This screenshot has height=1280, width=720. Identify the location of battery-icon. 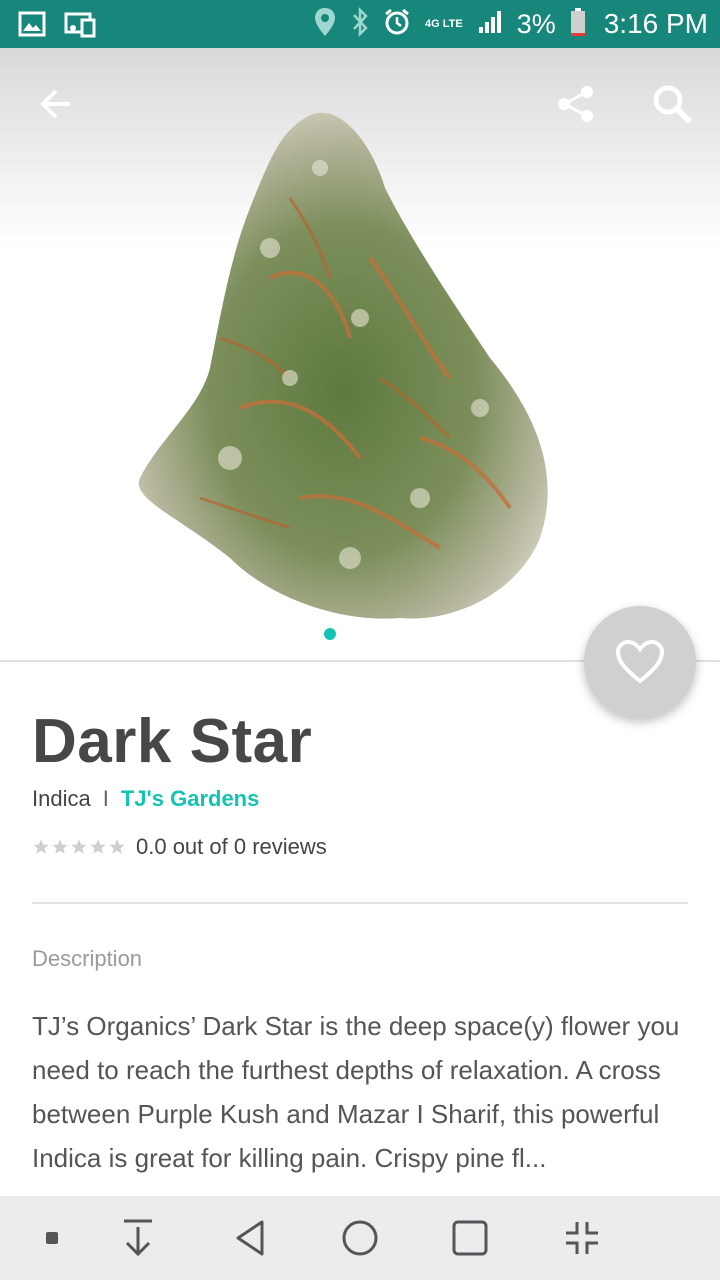
(578, 24).